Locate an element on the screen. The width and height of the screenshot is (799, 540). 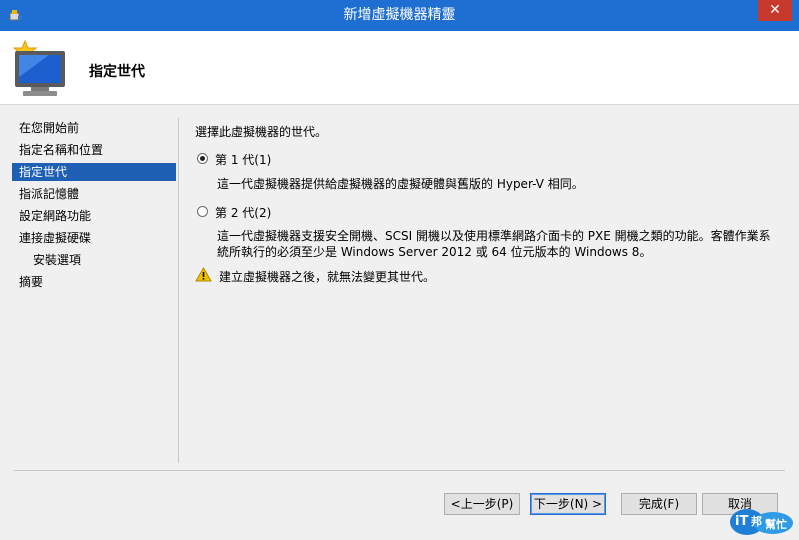
close-button: ✕ is located at coordinates (775, 10).